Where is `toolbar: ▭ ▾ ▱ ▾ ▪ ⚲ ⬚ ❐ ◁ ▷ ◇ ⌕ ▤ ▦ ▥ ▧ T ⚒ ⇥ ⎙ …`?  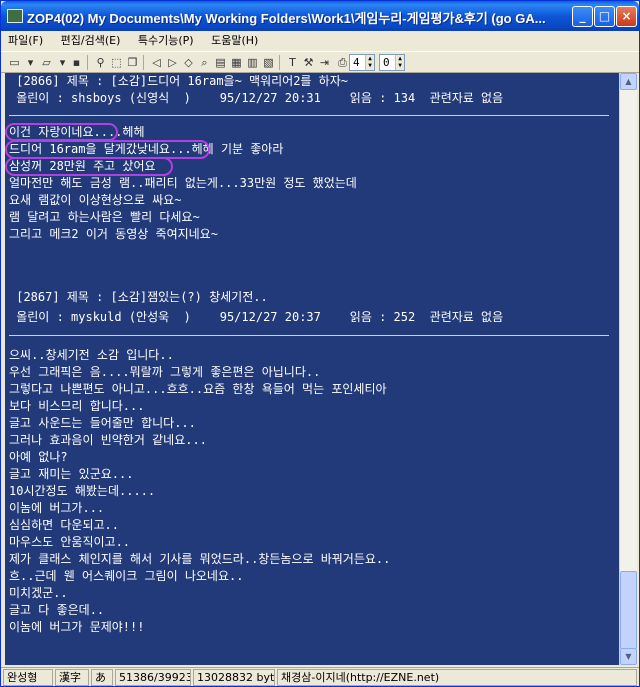
toolbar: ▭ ▾ ▱ ▾ ▪ ⚲ ⬚ ❐ ◁ ▷ ◇ ⌕ ▤ ▦ ▥ ▧ T ⚒ ⇥ ⎙ … is located at coordinates (320, 62).